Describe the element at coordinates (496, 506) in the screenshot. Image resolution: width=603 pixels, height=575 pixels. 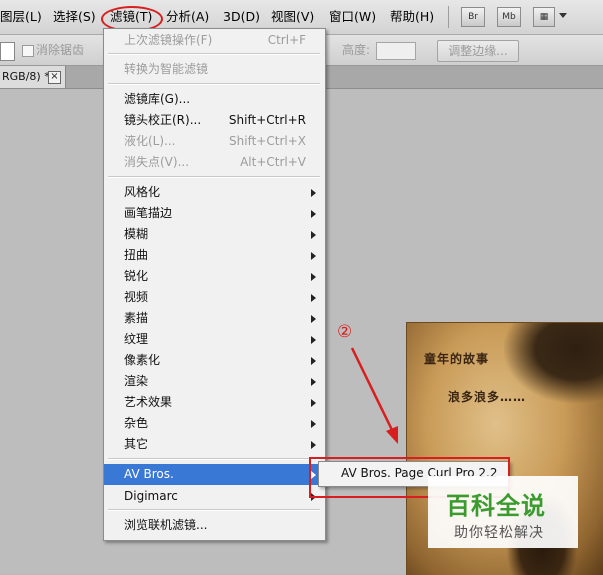
I see `watermark-title: 百科全说` at that location.